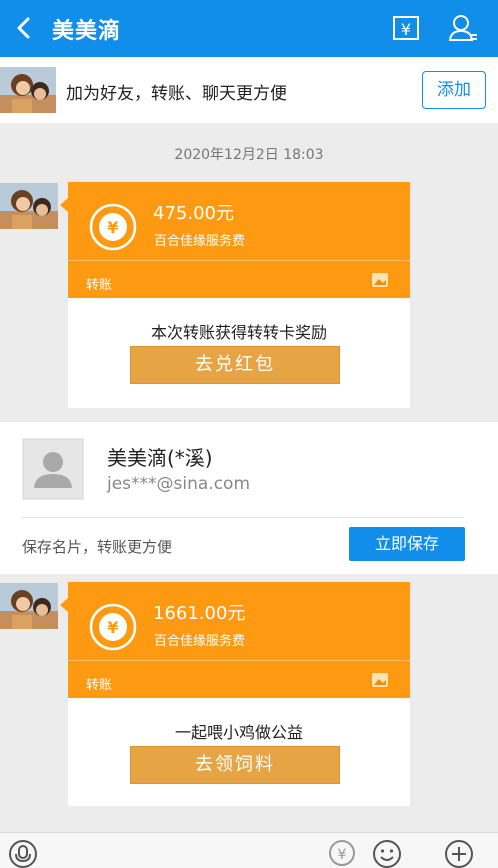 This screenshot has height=868, width=498. What do you see at coordinates (249, 28) in the screenshot?
I see `chat-header: 美美滴 ¥` at bounding box center [249, 28].